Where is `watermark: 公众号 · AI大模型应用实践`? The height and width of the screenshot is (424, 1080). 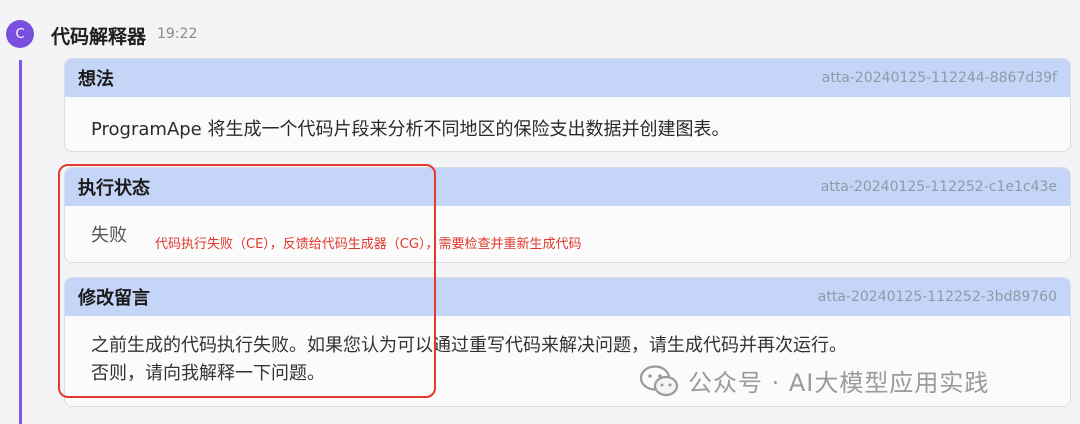
watermark: 公众号 · AI大模型应用实践 is located at coordinates (814, 380).